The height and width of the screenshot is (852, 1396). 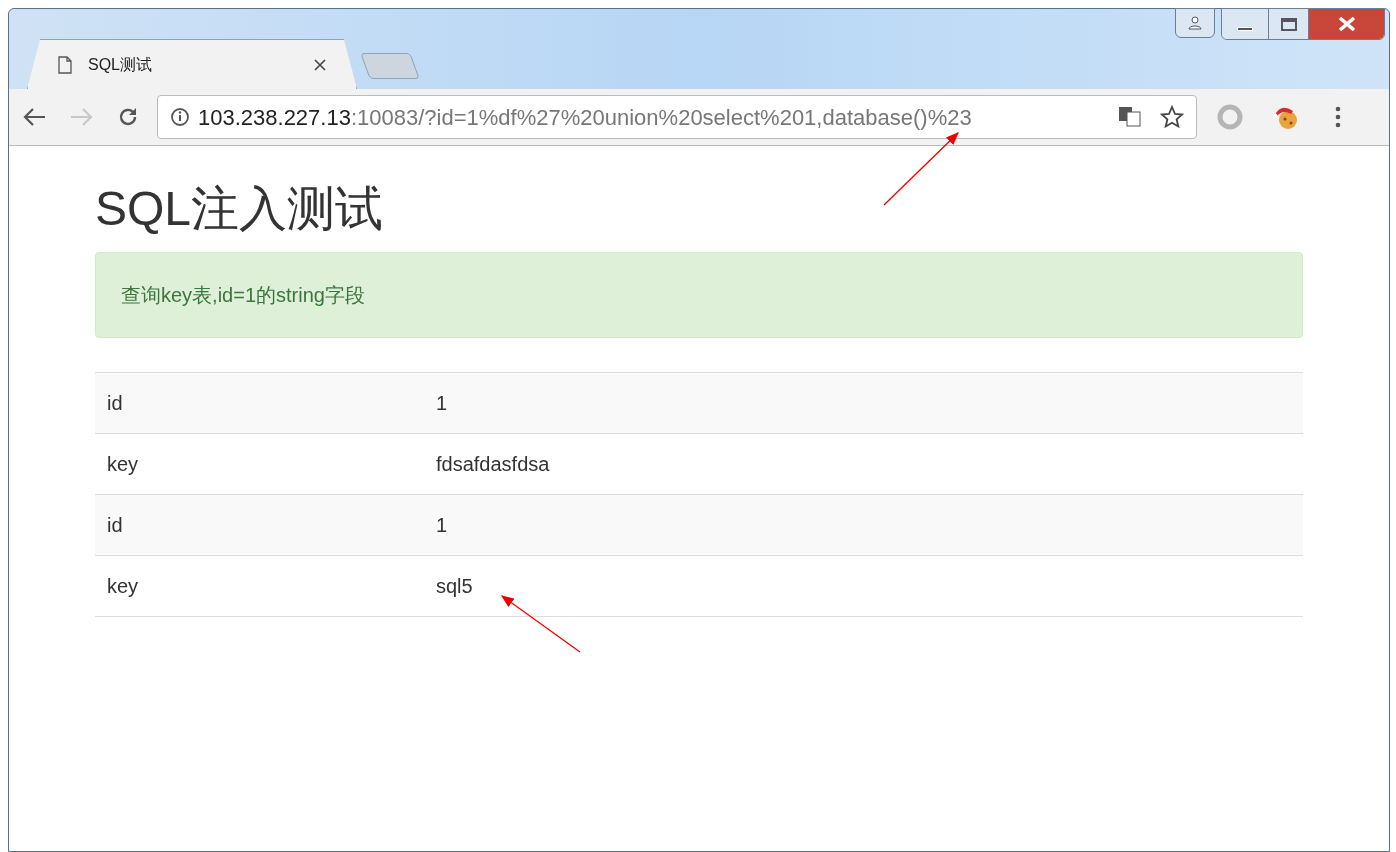 What do you see at coordinates (1130, 117) in the screenshot?
I see `translate-icon` at bounding box center [1130, 117].